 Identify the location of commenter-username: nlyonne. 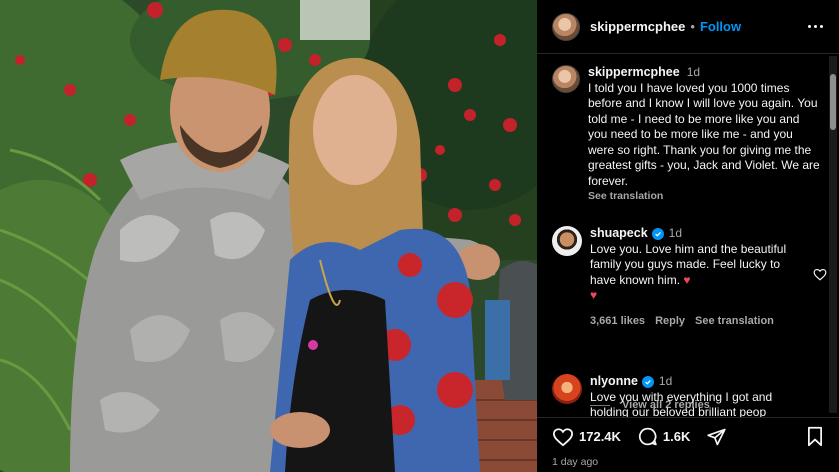
(614, 382).